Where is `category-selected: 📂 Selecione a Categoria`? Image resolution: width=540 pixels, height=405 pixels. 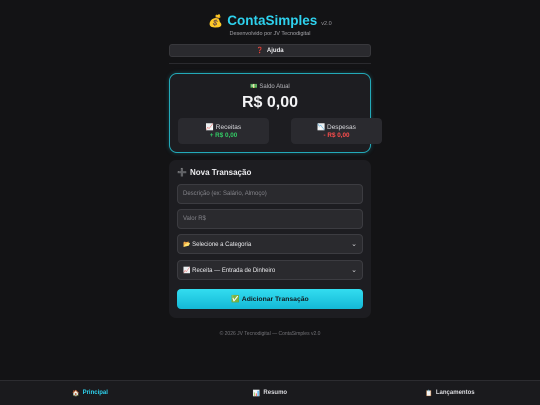
category-selected: 📂 Selecione a Categoria is located at coordinates (217, 244).